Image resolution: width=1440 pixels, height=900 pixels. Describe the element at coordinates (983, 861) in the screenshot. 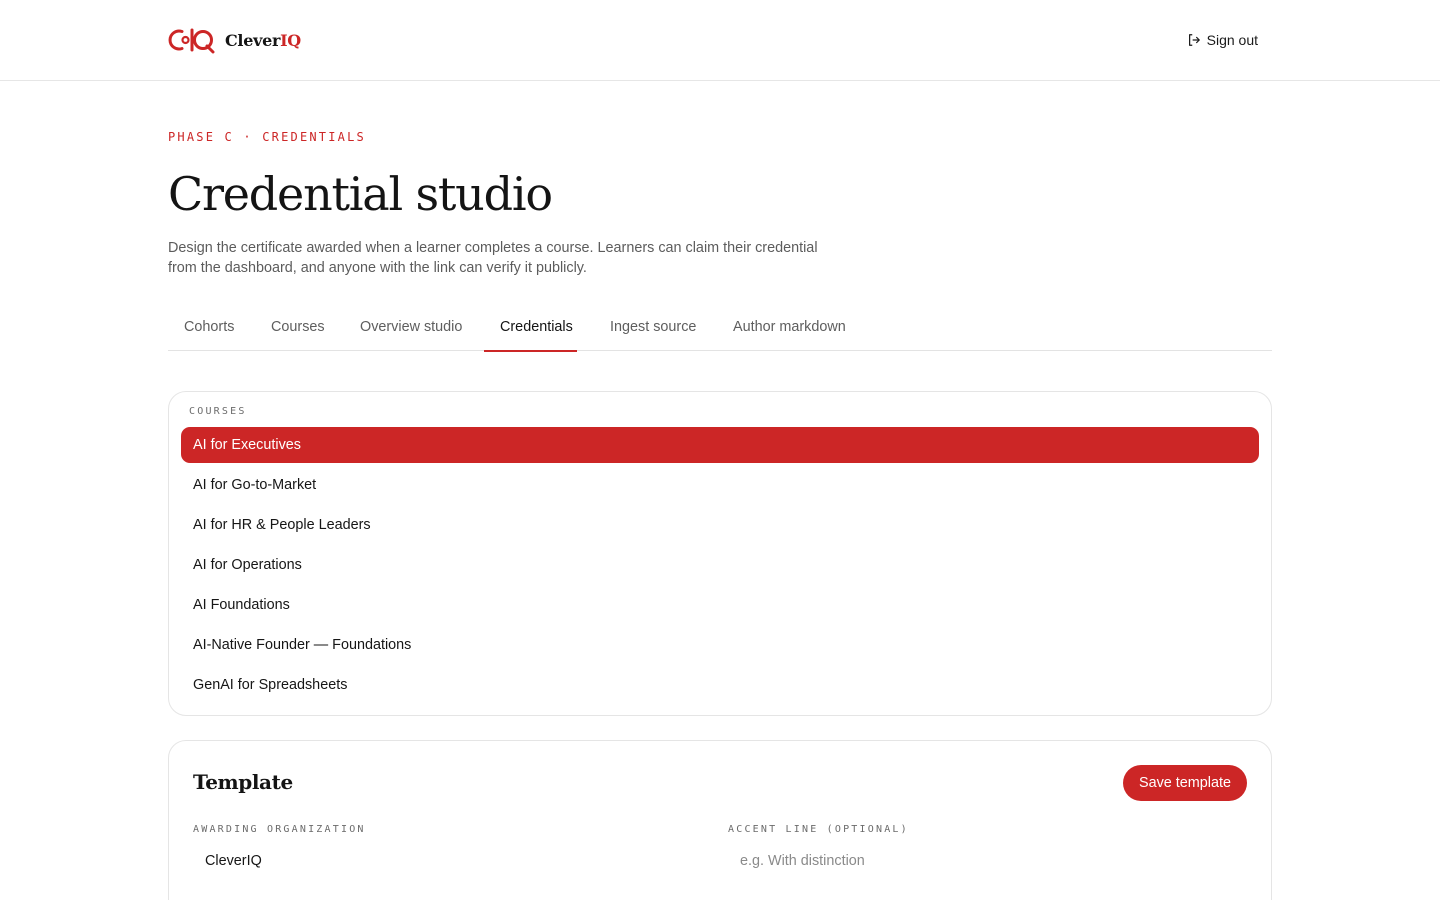

I see `accent-line-input` at that location.